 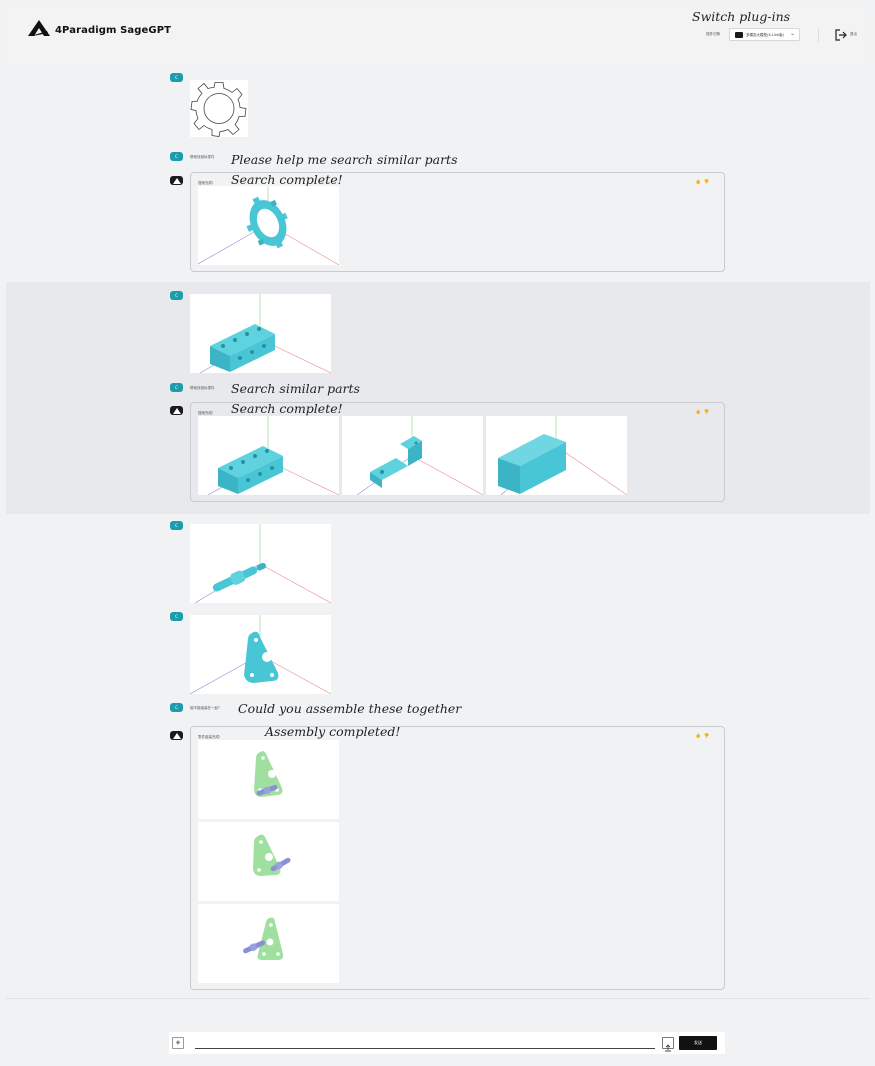 I want to click on gear-3d-icon, so click(x=268, y=226).